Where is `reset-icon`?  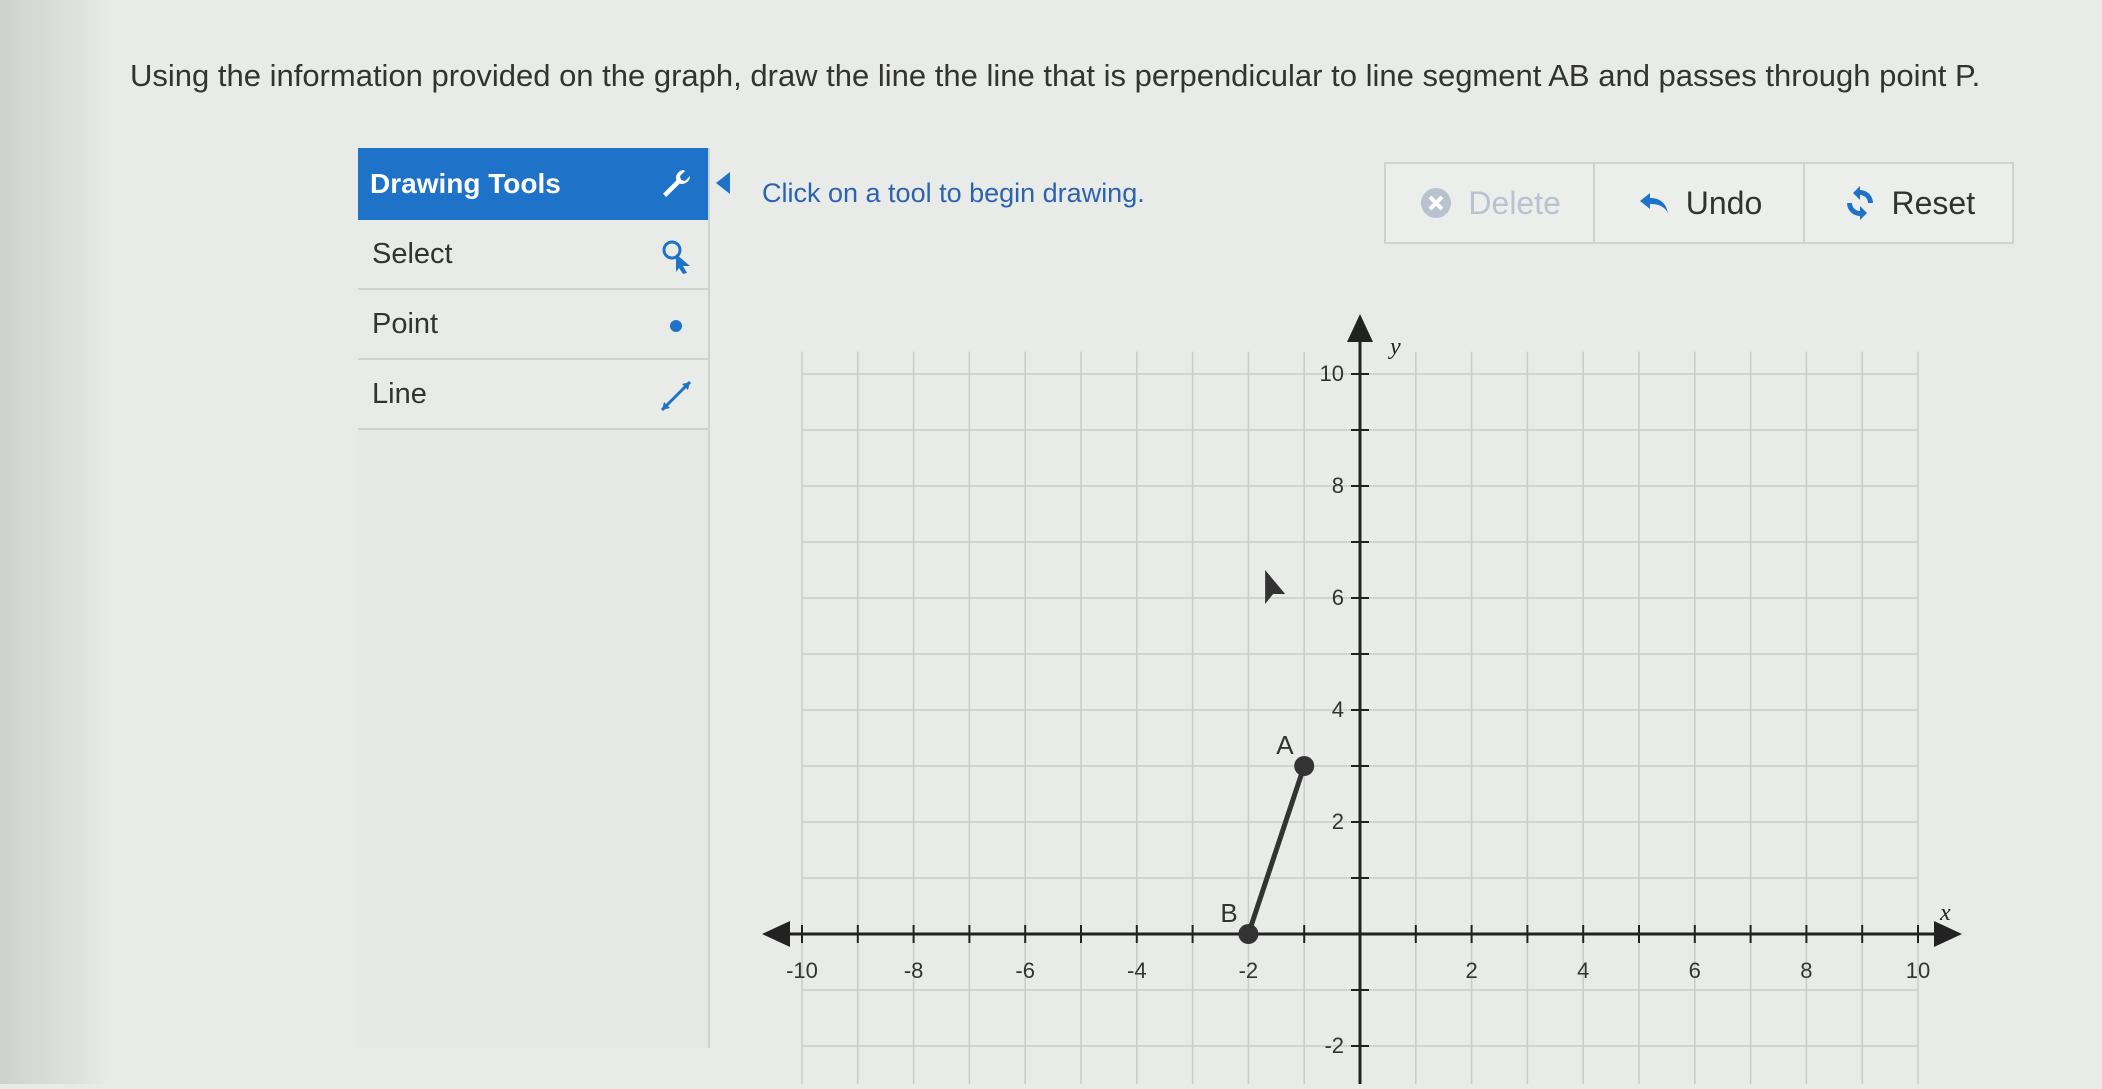 reset-icon is located at coordinates (1859, 203).